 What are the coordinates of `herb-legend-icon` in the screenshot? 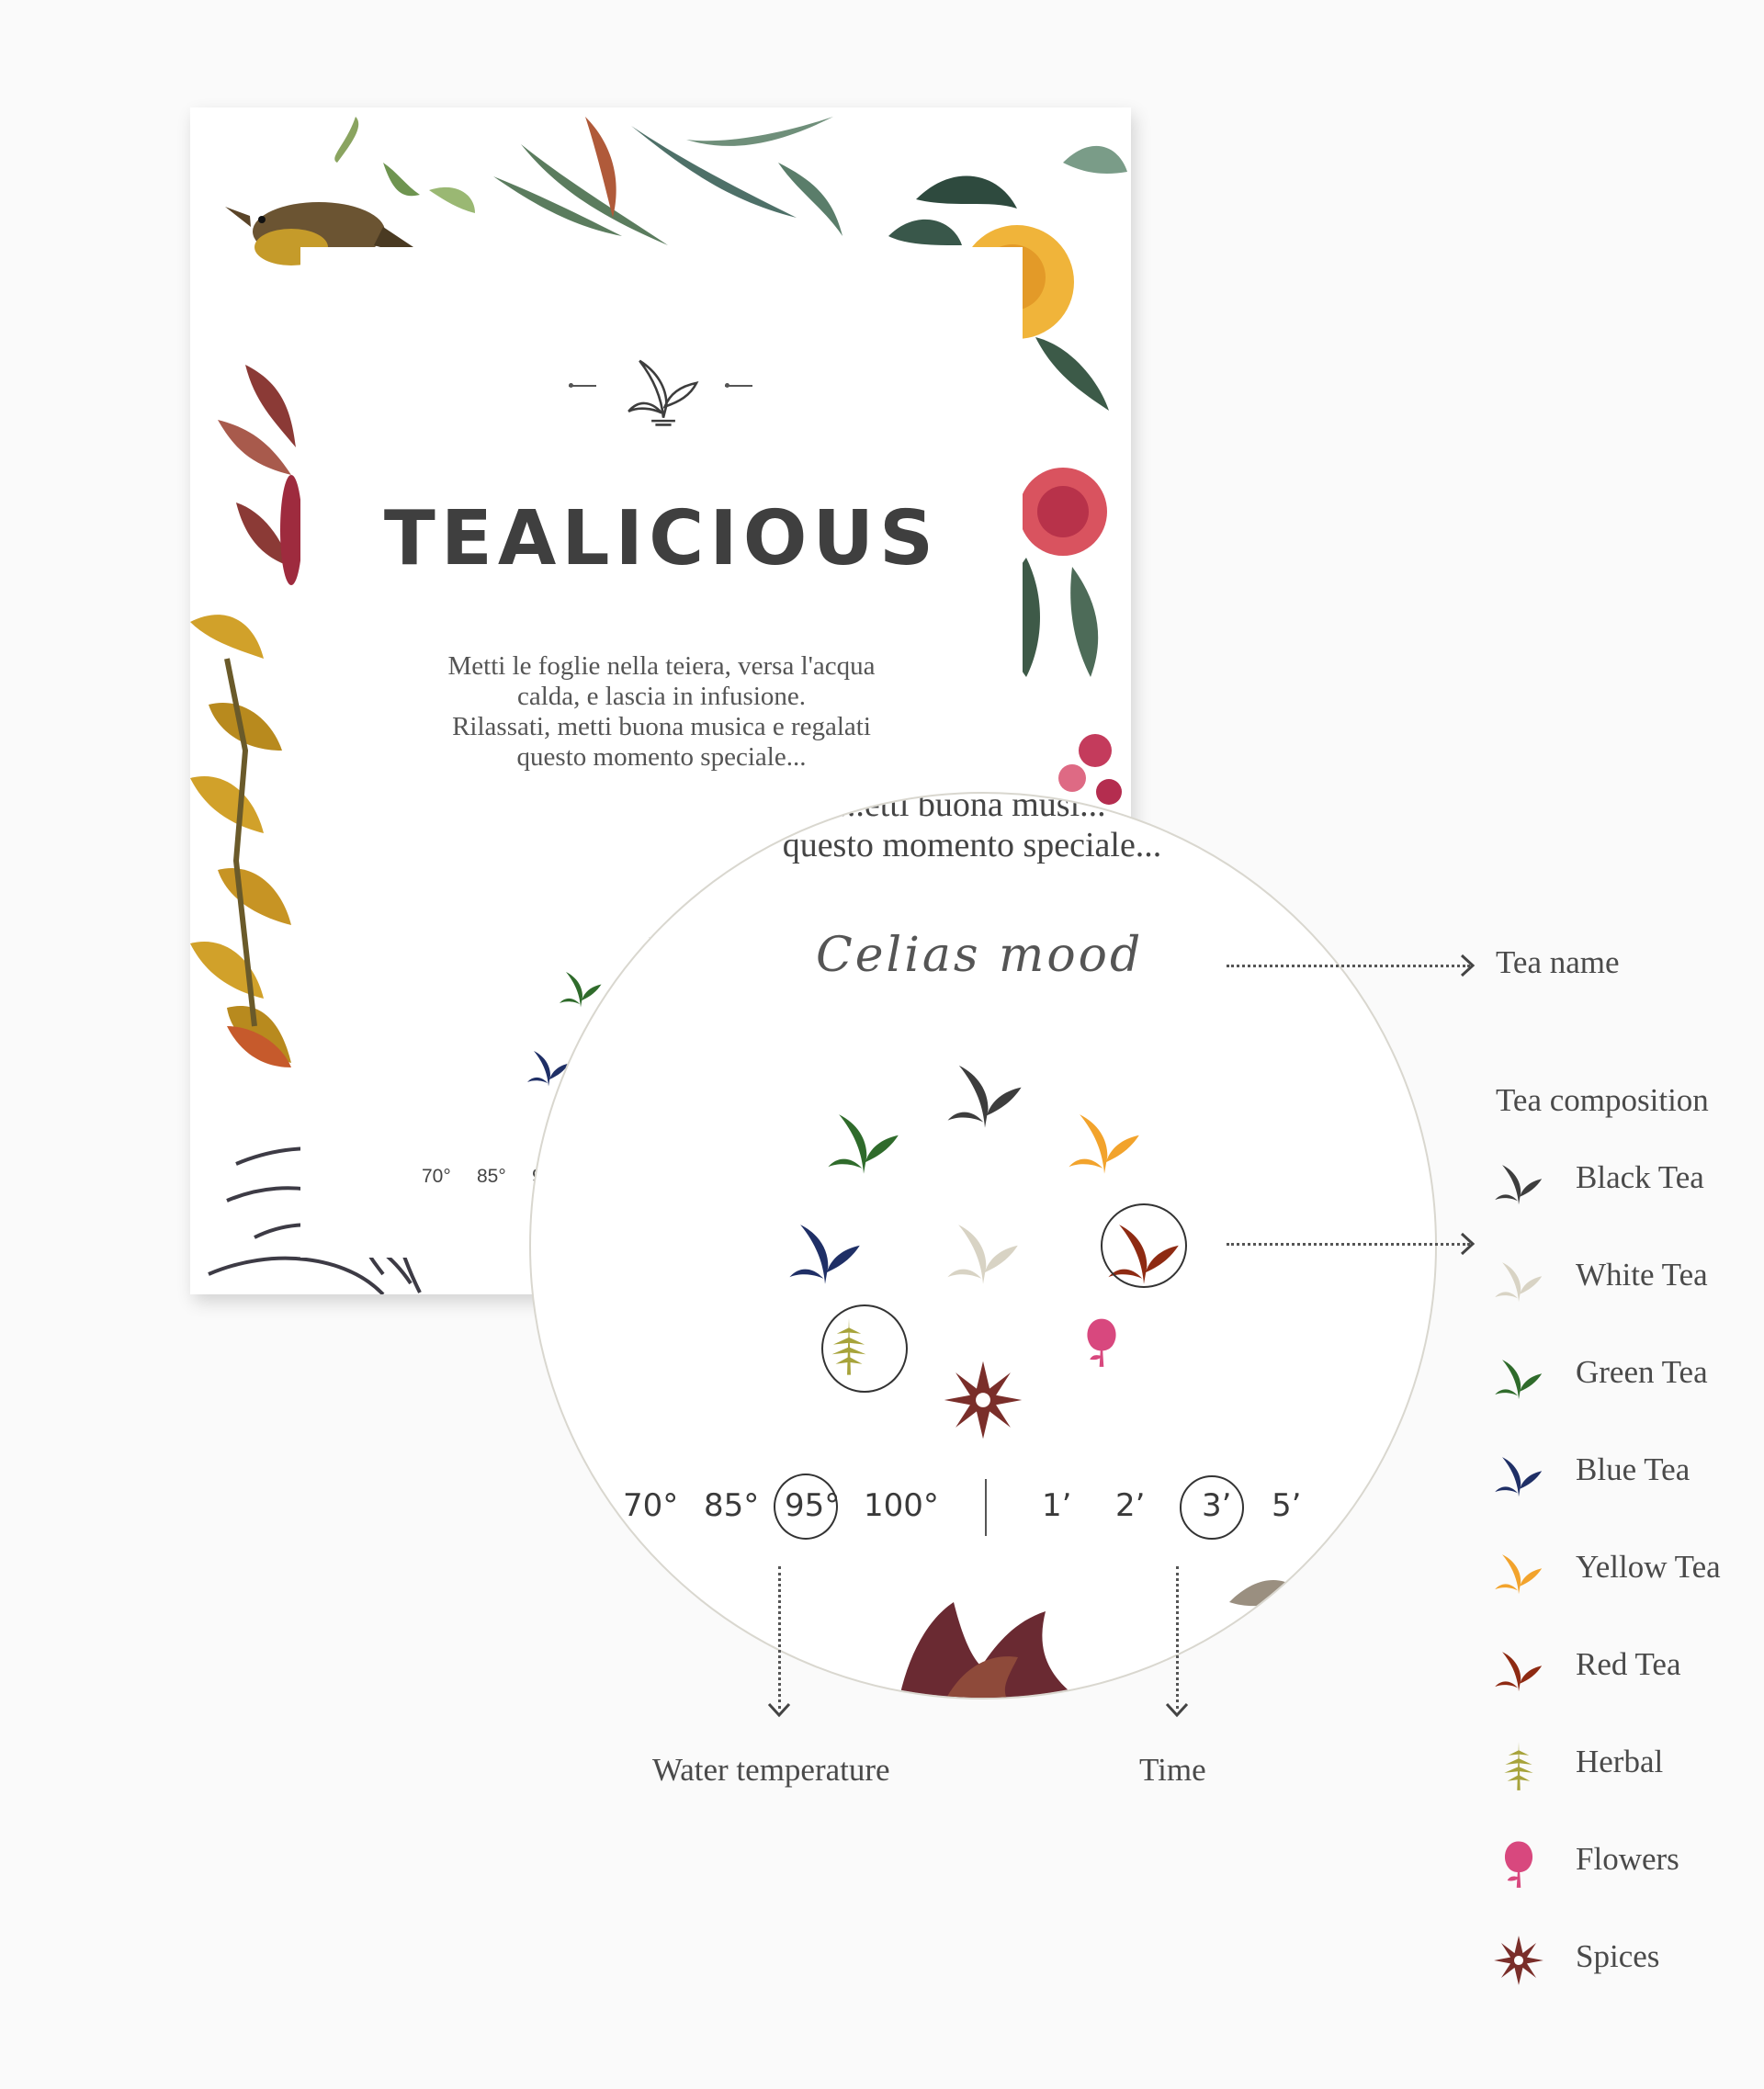 It's located at (1518, 1766).